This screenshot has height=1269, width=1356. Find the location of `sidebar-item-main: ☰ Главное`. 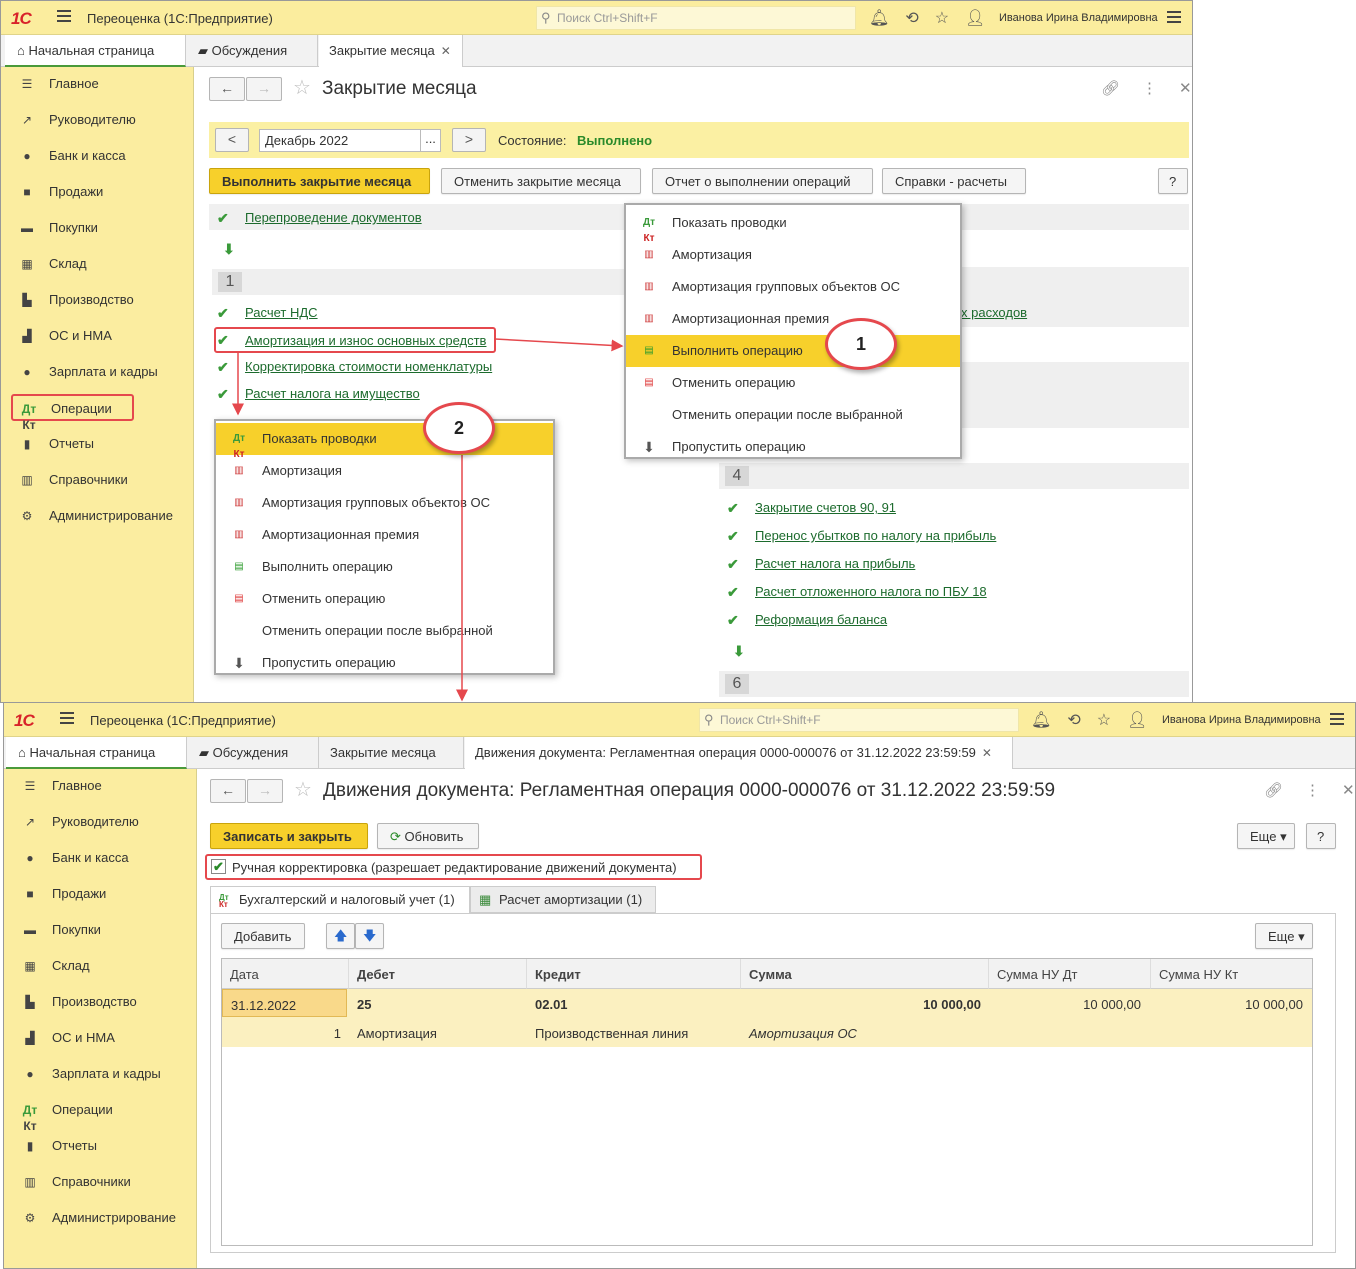

sidebar-item-main: ☰ Главное is located at coordinates (102, 786).